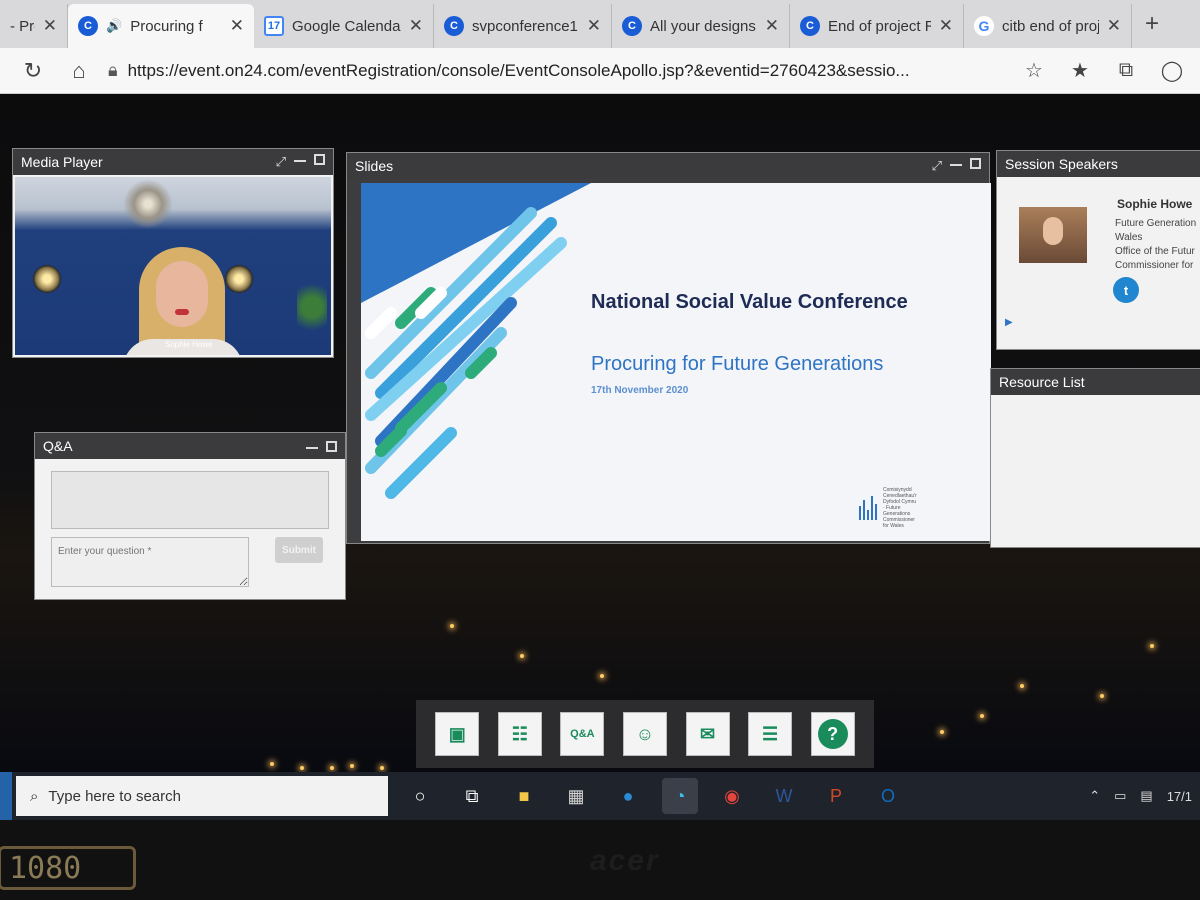  Describe the element at coordinates (1061, 164) in the screenshot. I see `panel-title: Session Speakers` at that location.